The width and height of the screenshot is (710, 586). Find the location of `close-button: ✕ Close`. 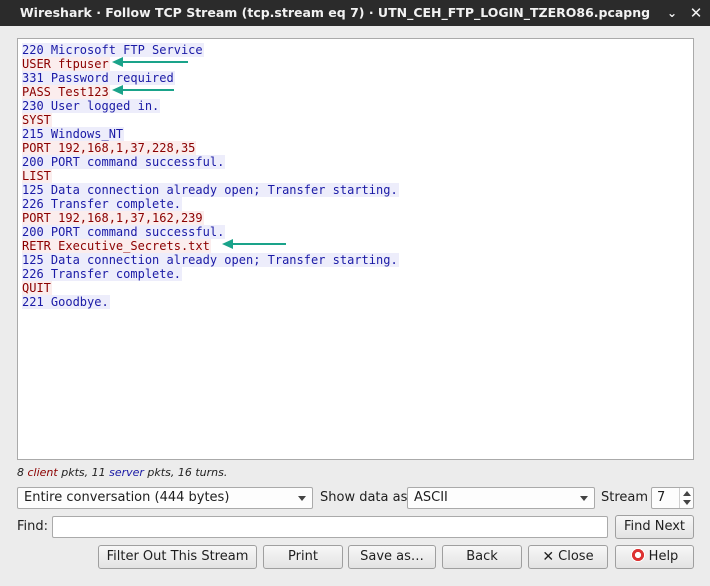

close-button: ✕ Close is located at coordinates (568, 557).